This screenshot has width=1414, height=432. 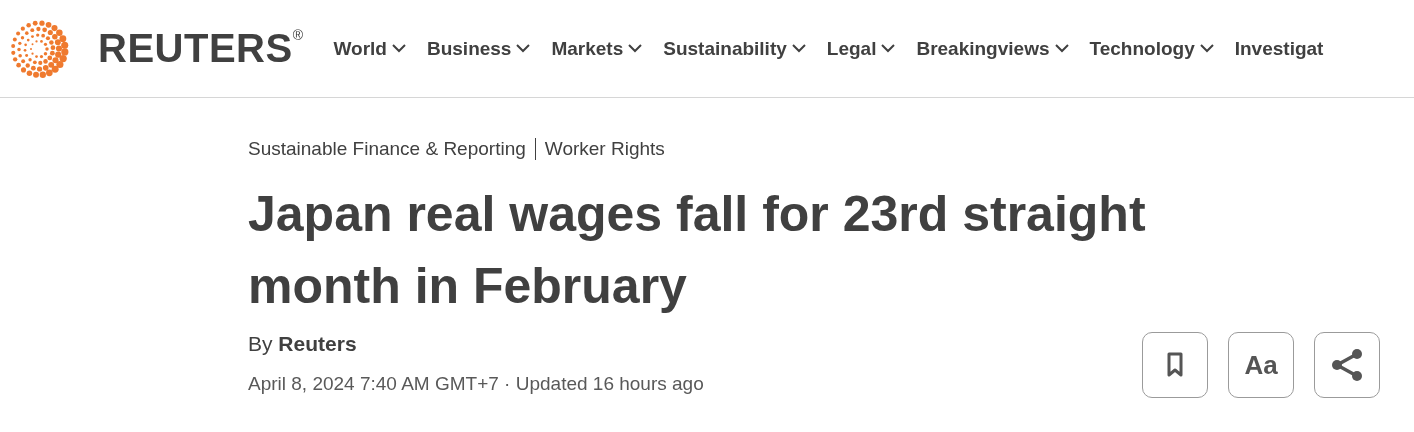 What do you see at coordinates (260, 343) in the screenshot?
I see `byline-prefix: By` at bounding box center [260, 343].